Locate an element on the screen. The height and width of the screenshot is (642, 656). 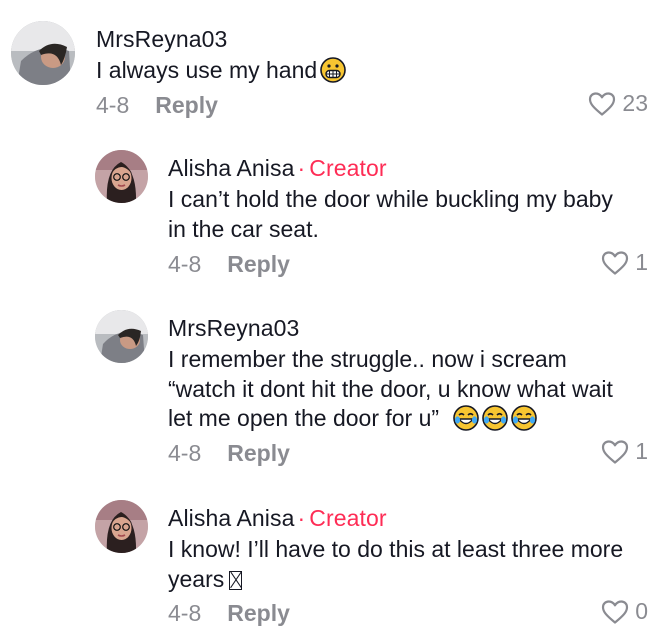
comment-text-line: I always use my hand is located at coordinates (207, 70).